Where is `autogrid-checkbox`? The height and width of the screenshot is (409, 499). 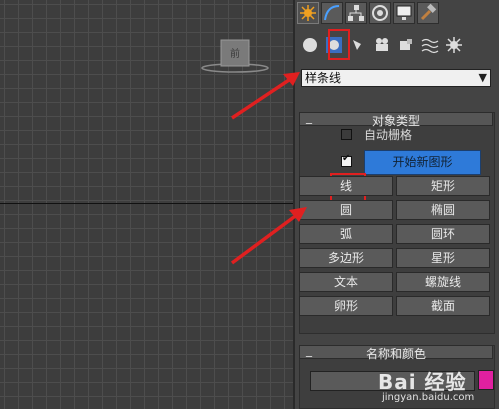
autogrid-checkbox is located at coordinates (346, 134).